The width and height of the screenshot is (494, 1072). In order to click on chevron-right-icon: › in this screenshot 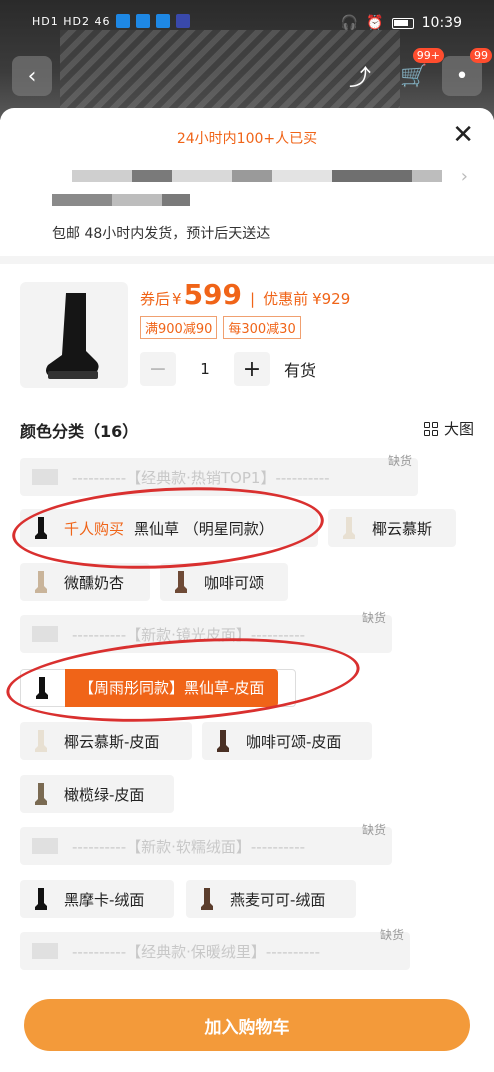, I will do `click(464, 176)`.